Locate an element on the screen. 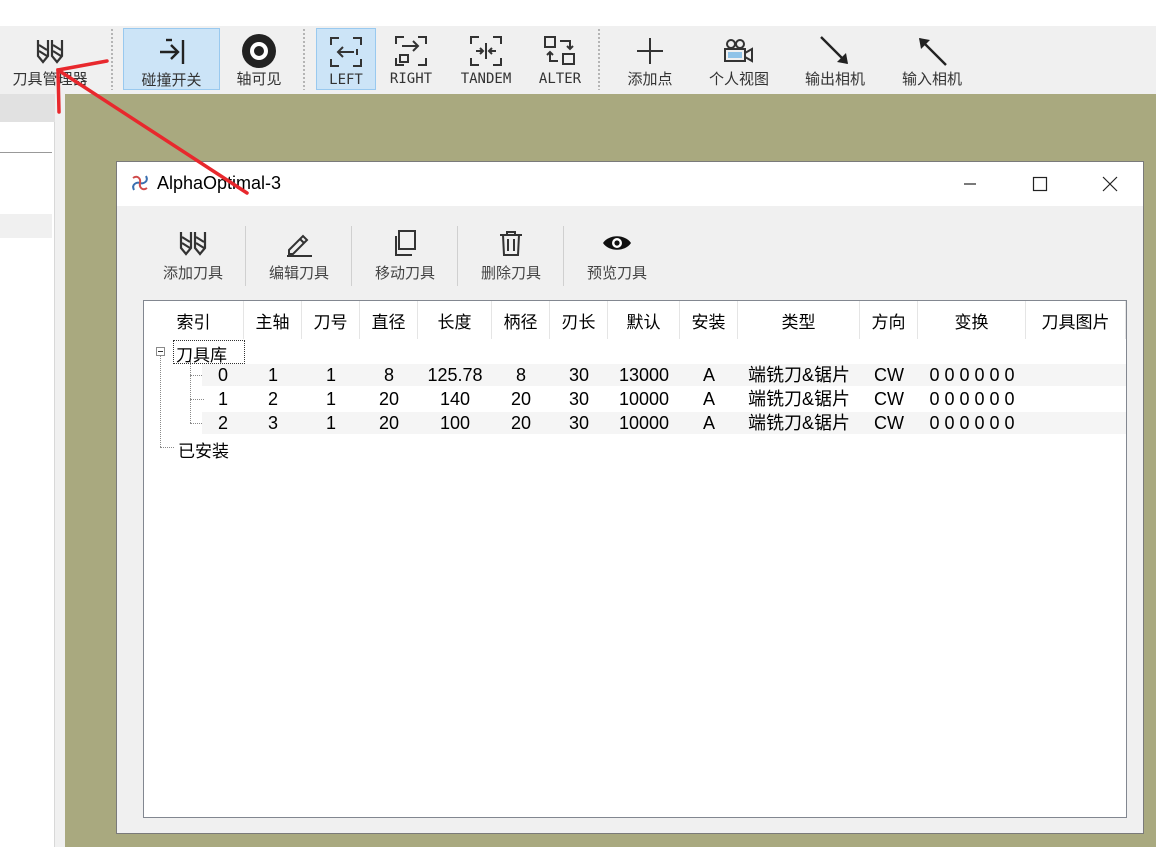 This screenshot has width=1156, height=847. collision-toggle-label: 碰撞开关 is located at coordinates (171, 80).